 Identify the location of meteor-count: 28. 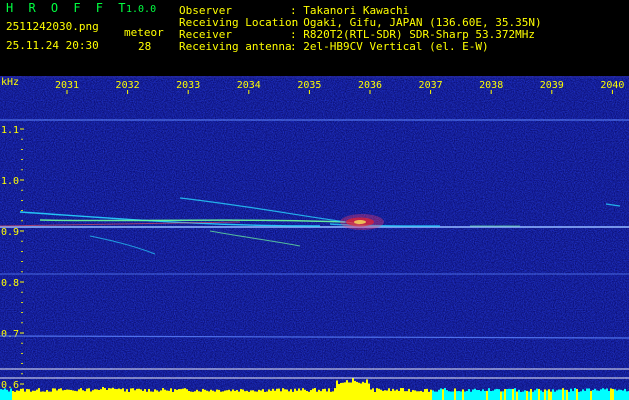
(145, 46).